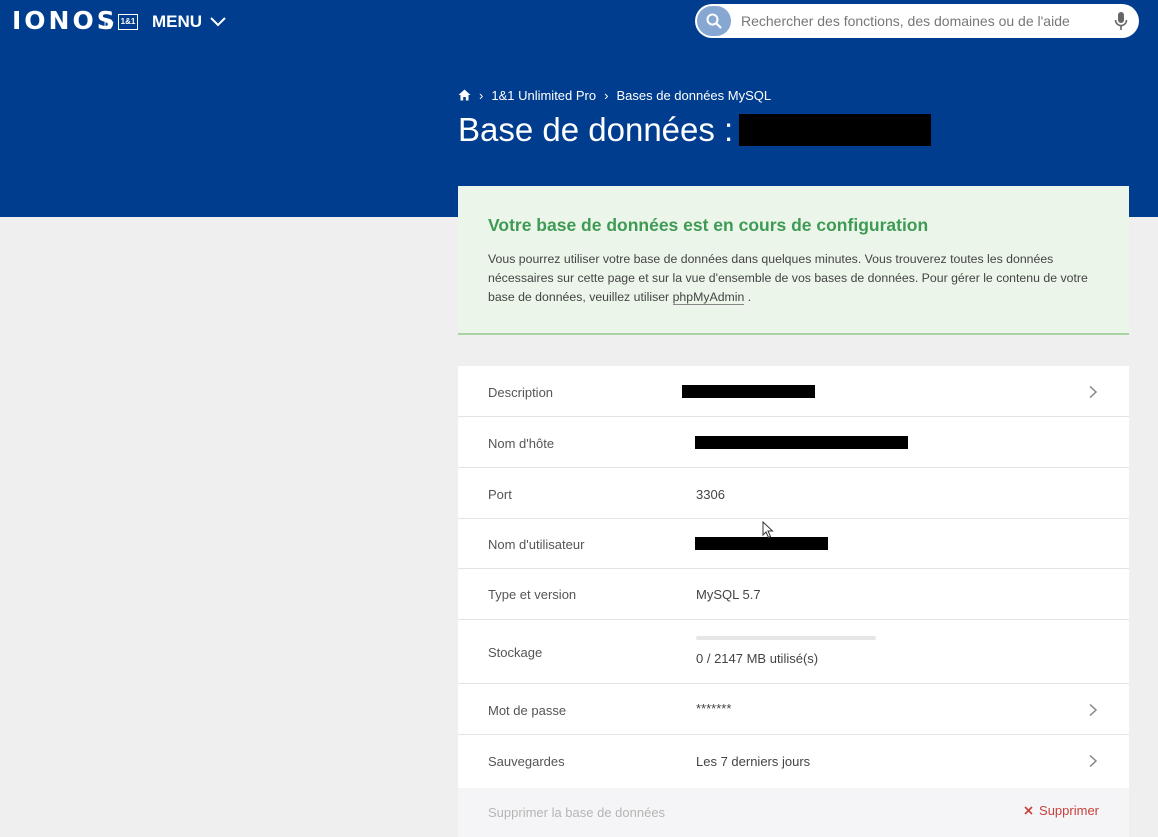  I want to click on search-icon, so click(714, 21).